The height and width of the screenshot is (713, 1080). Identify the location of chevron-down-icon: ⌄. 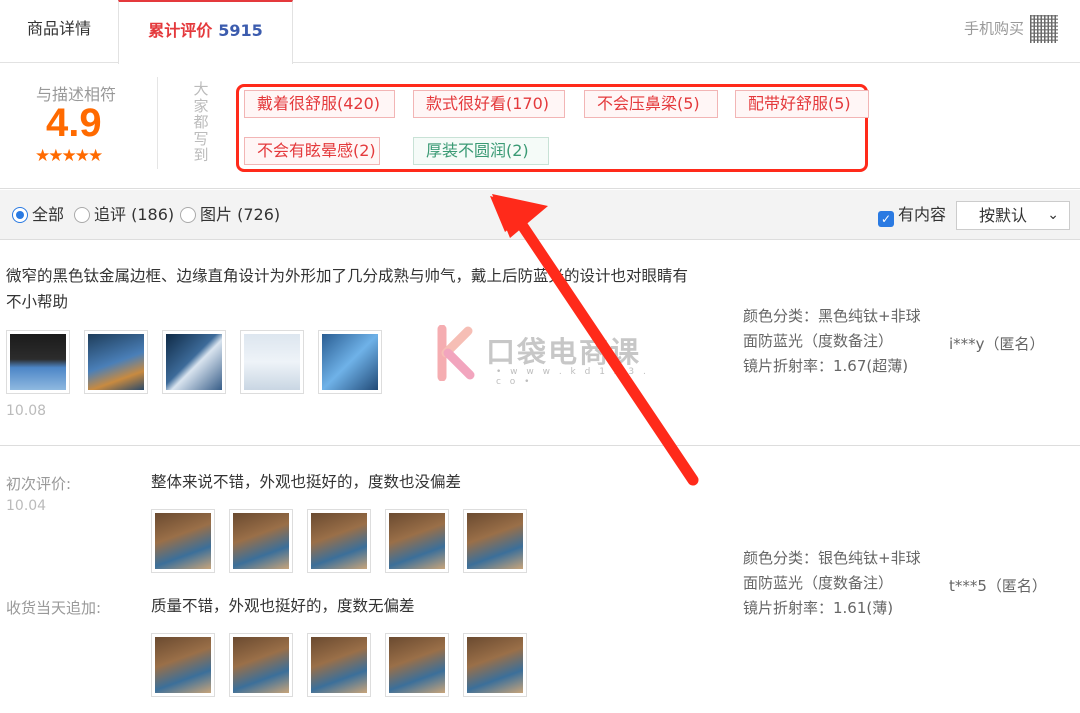
(1053, 215).